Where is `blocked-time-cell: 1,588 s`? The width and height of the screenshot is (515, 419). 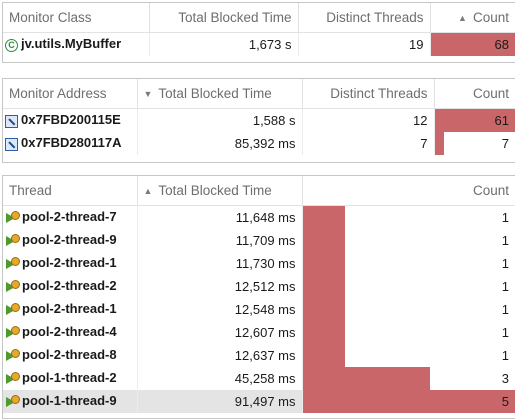 blocked-time-cell: 1,588 s is located at coordinates (220, 120).